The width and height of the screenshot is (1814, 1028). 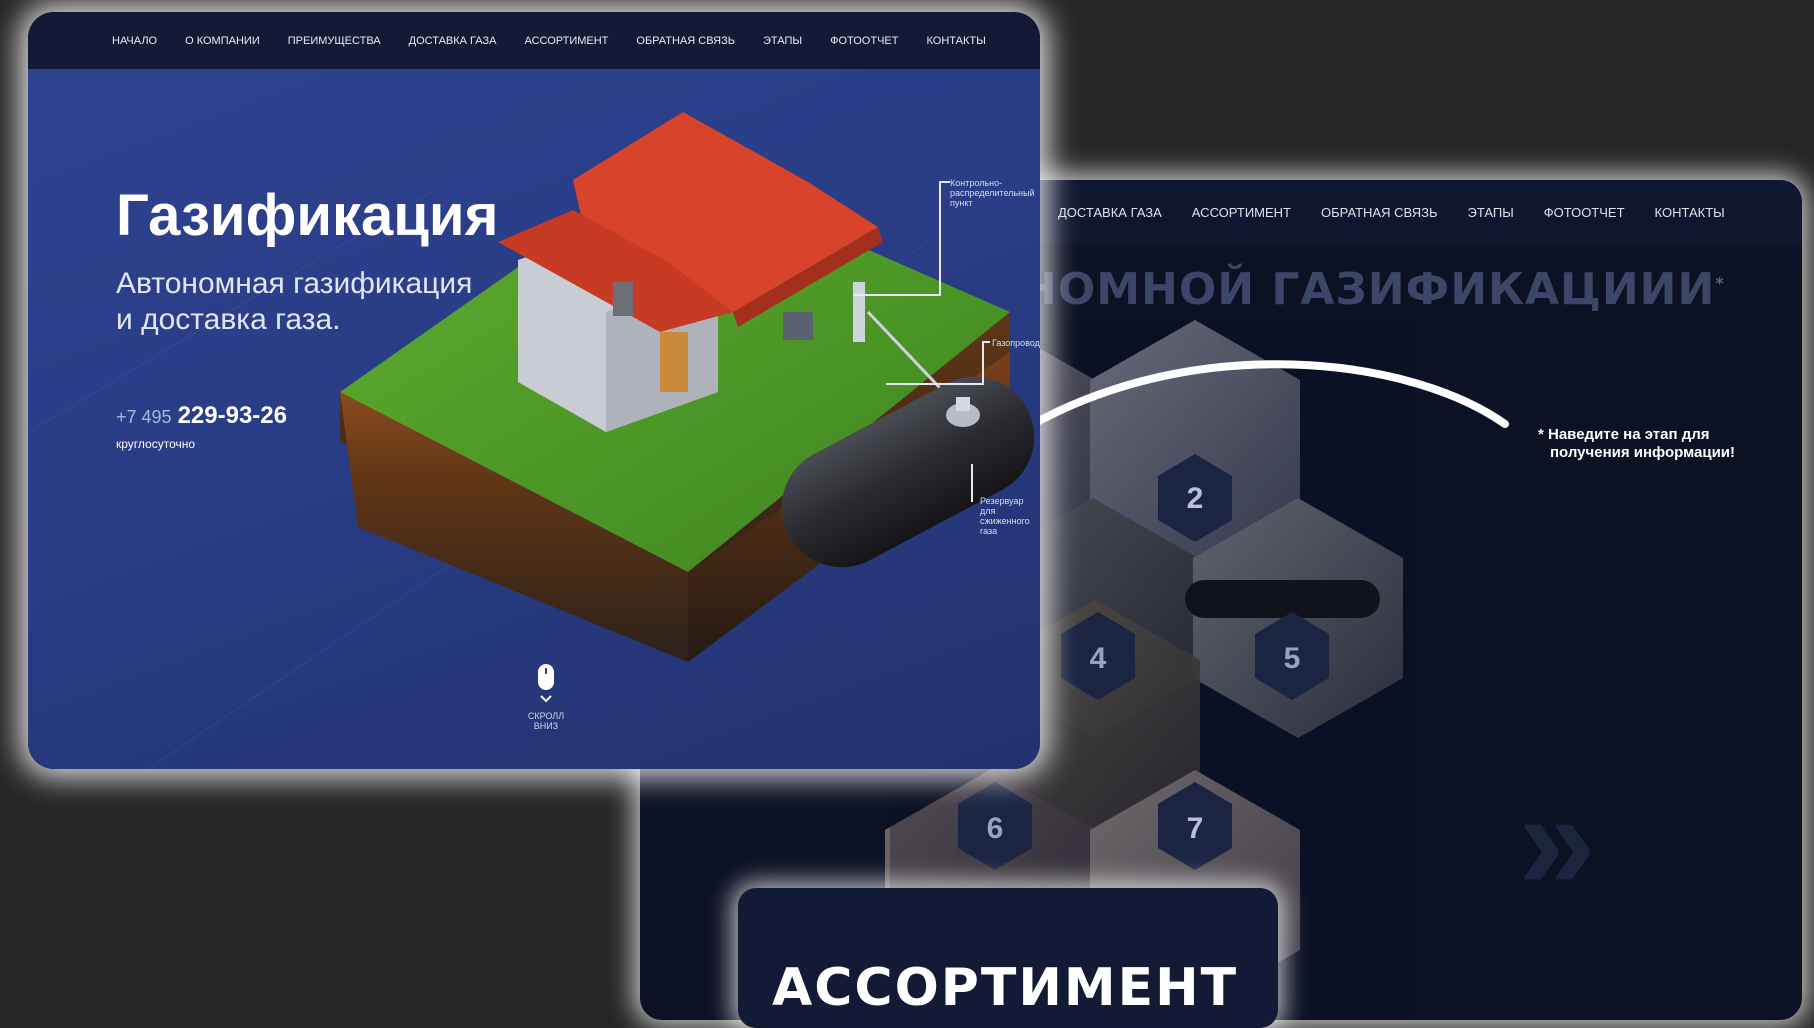 I want to click on mouse-icon, so click(x=546, y=683).